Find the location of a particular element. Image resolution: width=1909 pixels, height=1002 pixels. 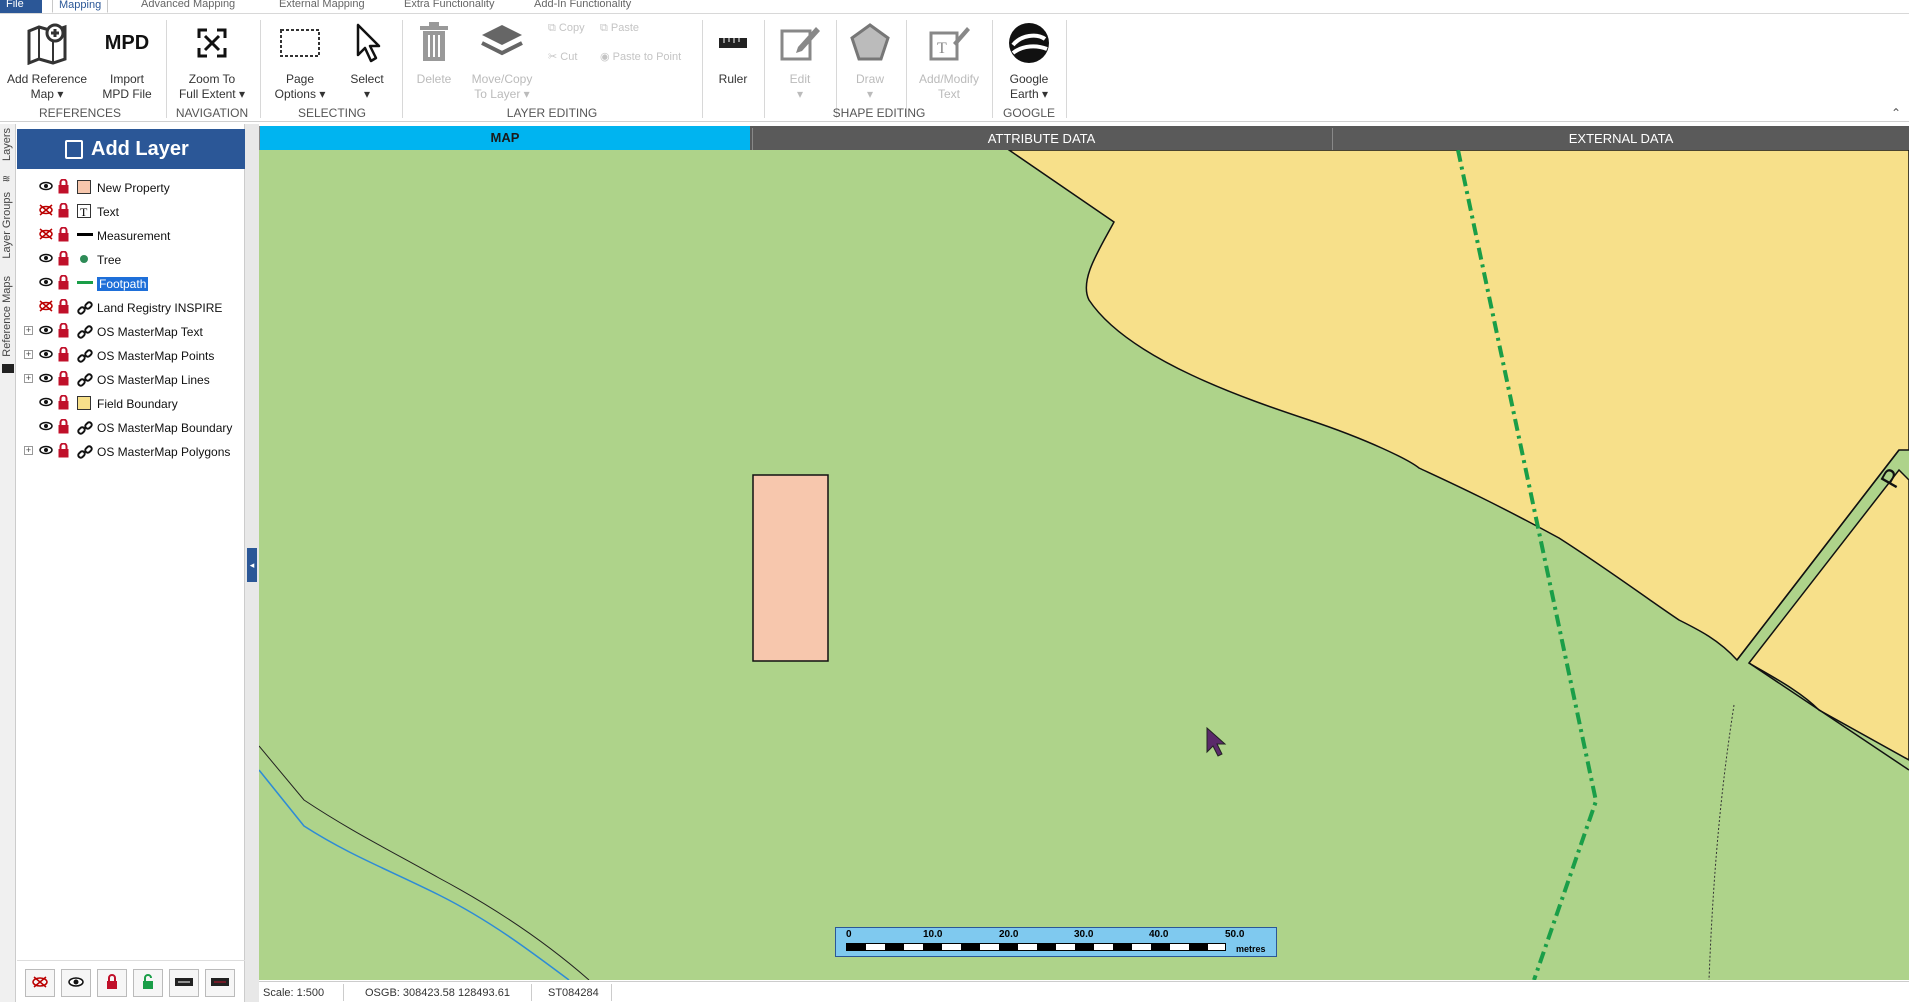

label-on-button is located at coordinates (220, 983).